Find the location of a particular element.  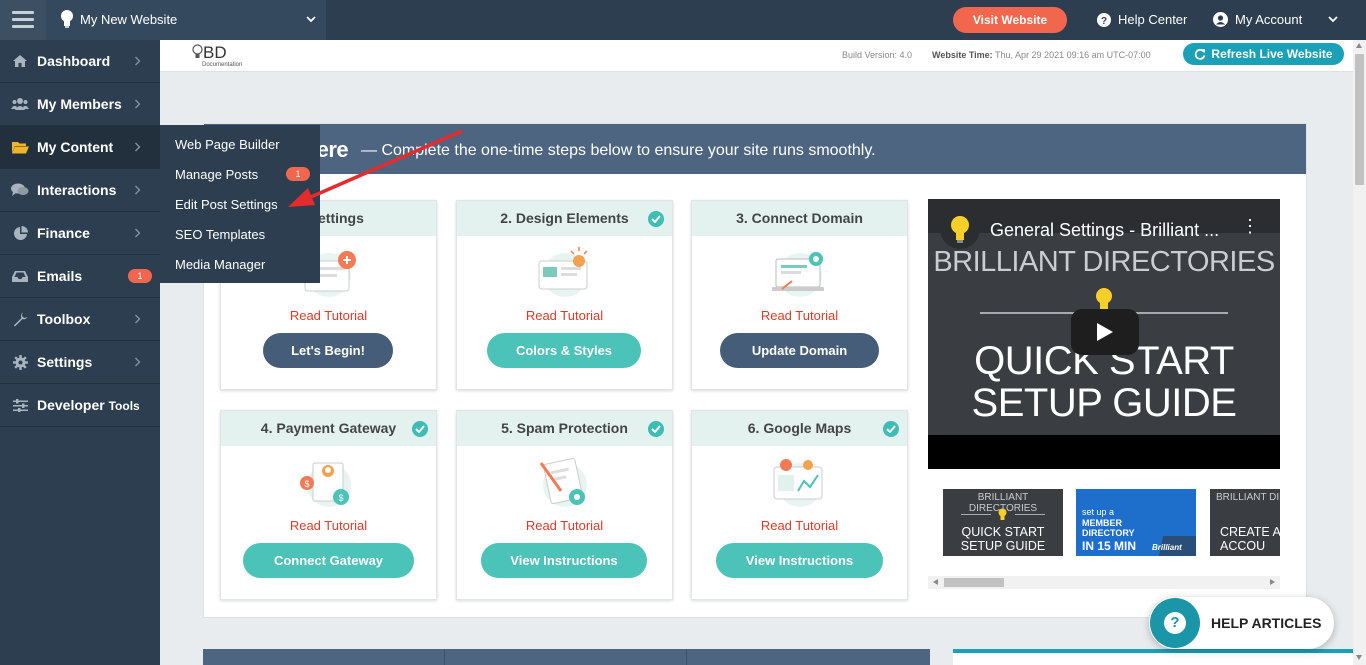

bottom-panel-header is located at coordinates (566, 657).